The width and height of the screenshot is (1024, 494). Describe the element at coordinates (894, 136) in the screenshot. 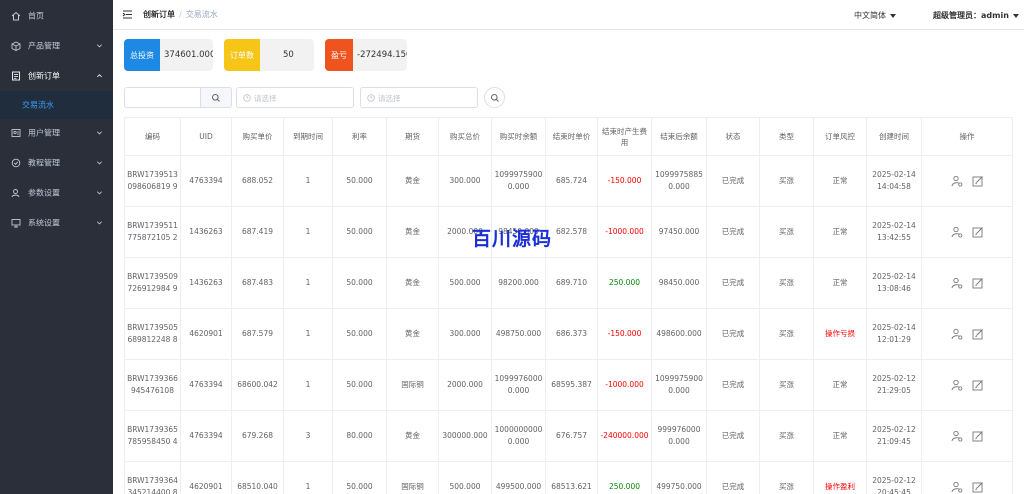

I see `column-header: 创建时间` at that location.